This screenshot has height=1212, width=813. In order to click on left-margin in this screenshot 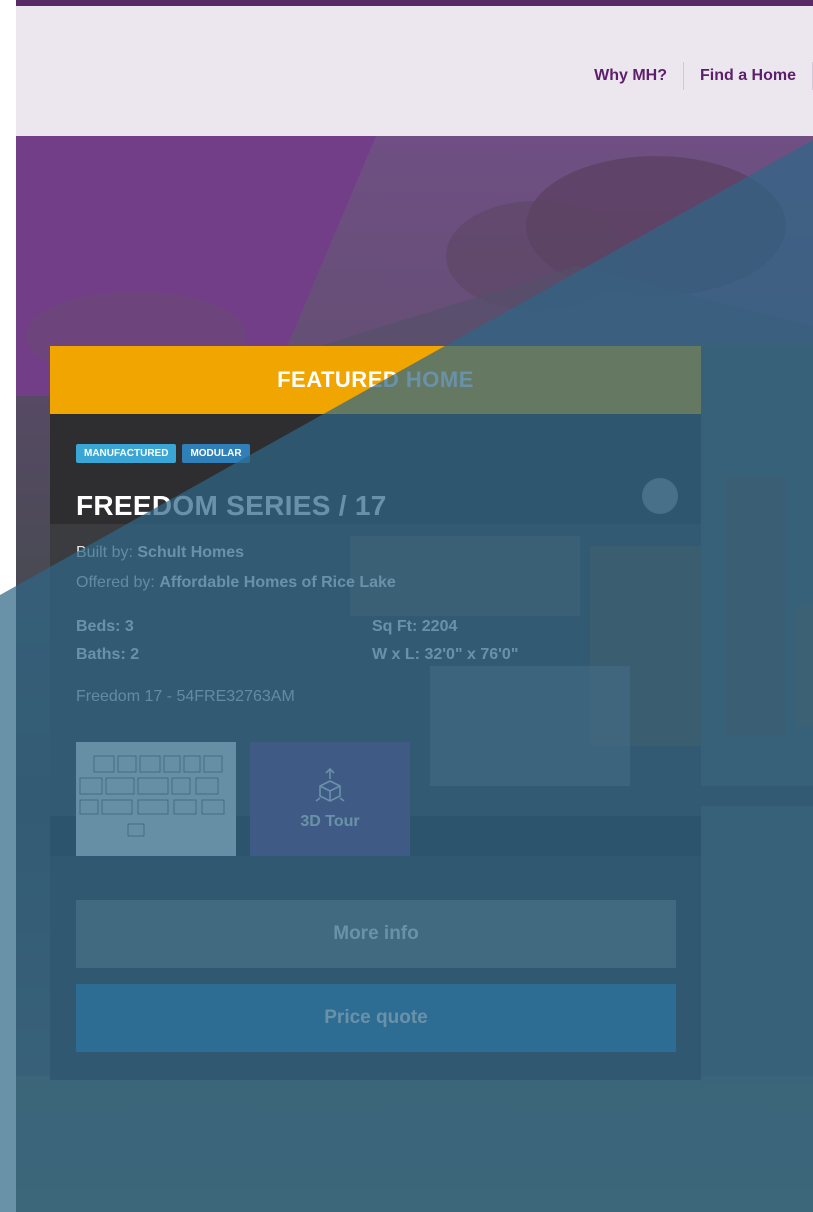, I will do `click(8, 606)`.